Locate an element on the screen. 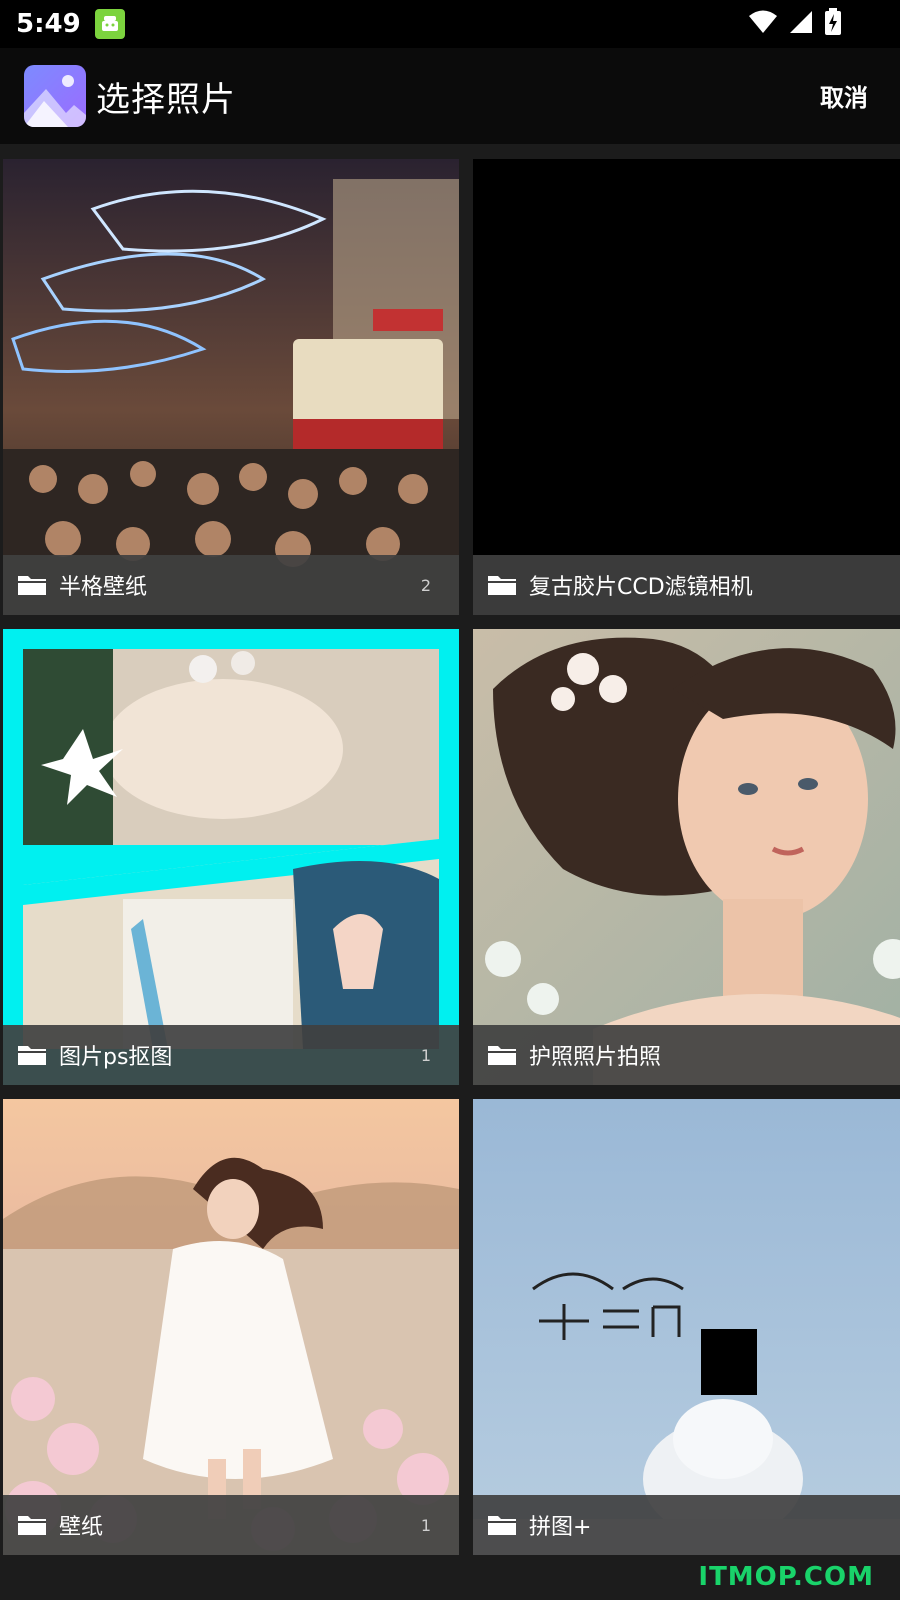  album-footer: 拼图+ is located at coordinates (686, 1525).